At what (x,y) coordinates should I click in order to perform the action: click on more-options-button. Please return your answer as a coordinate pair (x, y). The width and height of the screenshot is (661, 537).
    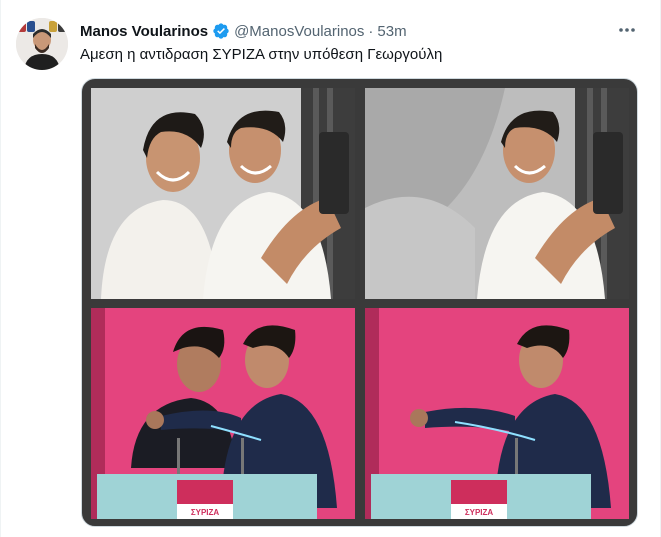
    Looking at the image, I should click on (627, 30).